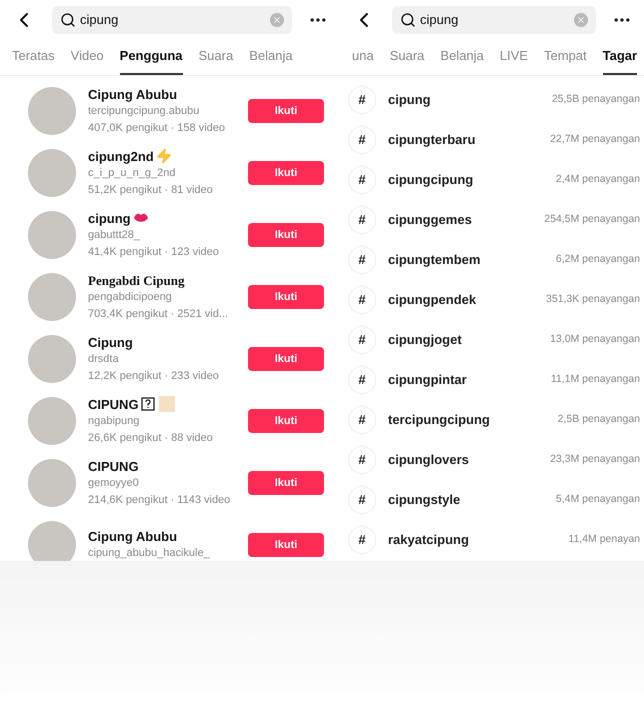 The height and width of the screenshot is (717, 644). What do you see at coordinates (439, 420) in the screenshot?
I see `hashtag-name: tercipungcipung` at bounding box center [439, 420].